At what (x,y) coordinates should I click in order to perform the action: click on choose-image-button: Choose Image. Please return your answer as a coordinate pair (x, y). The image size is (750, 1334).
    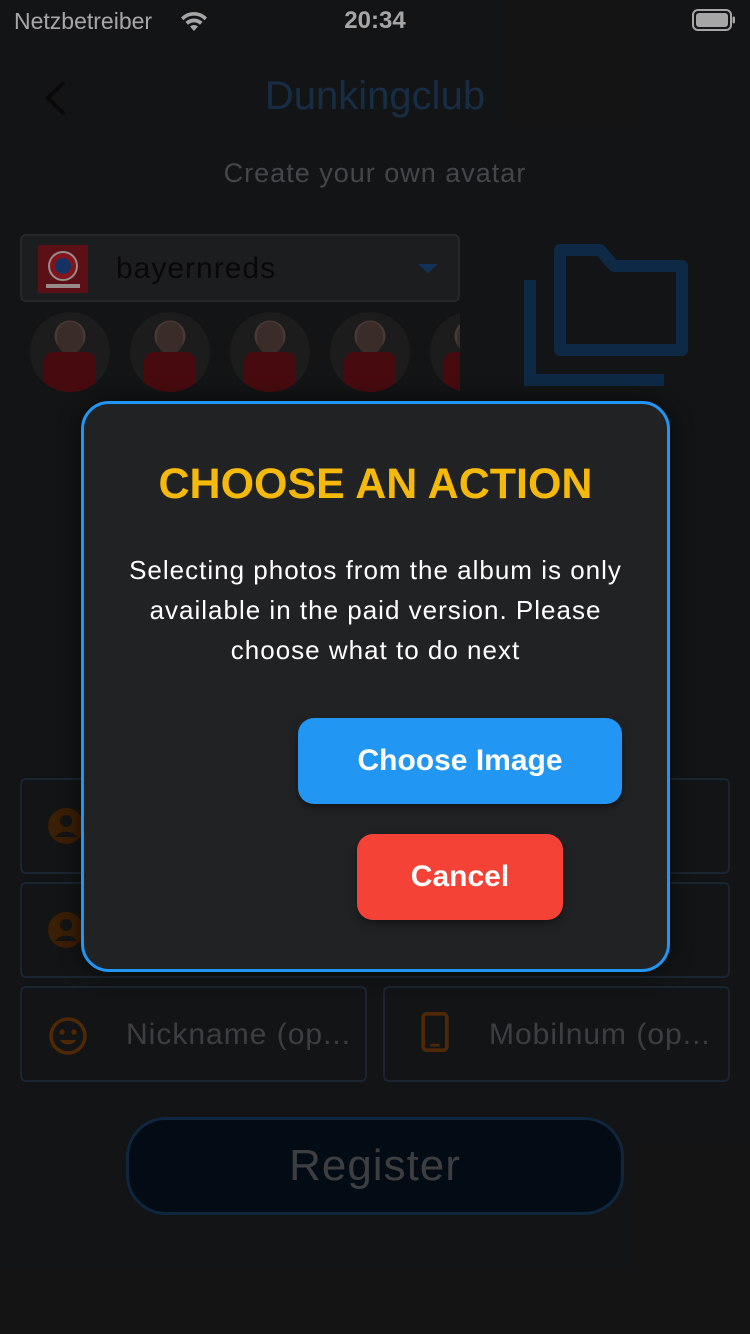
    Looking at the image, I should click on (460, 761).